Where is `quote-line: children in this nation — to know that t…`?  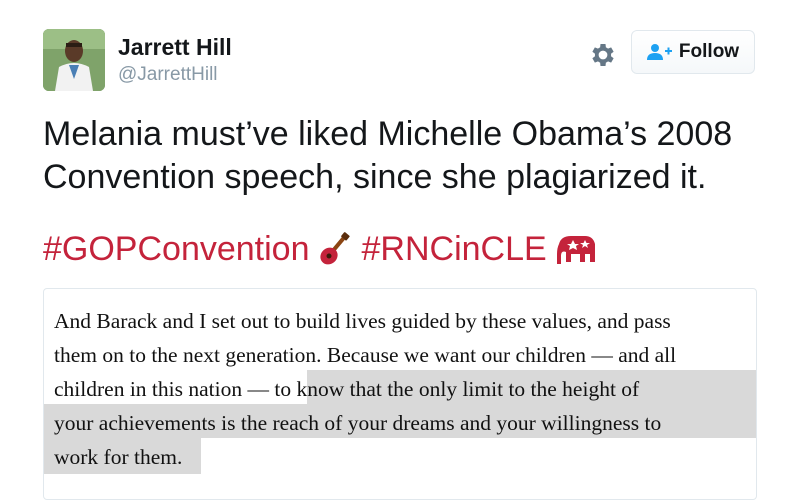 quote-line: children in this nation — to know that t… is located at coordinates (404, 389).